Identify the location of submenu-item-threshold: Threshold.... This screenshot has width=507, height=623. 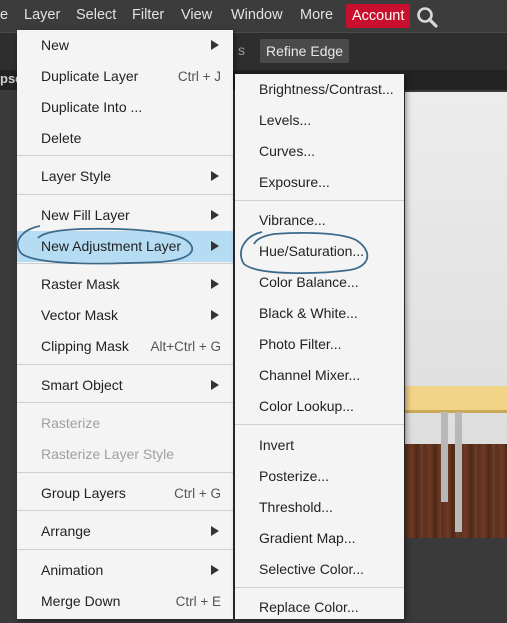
(319, 507).